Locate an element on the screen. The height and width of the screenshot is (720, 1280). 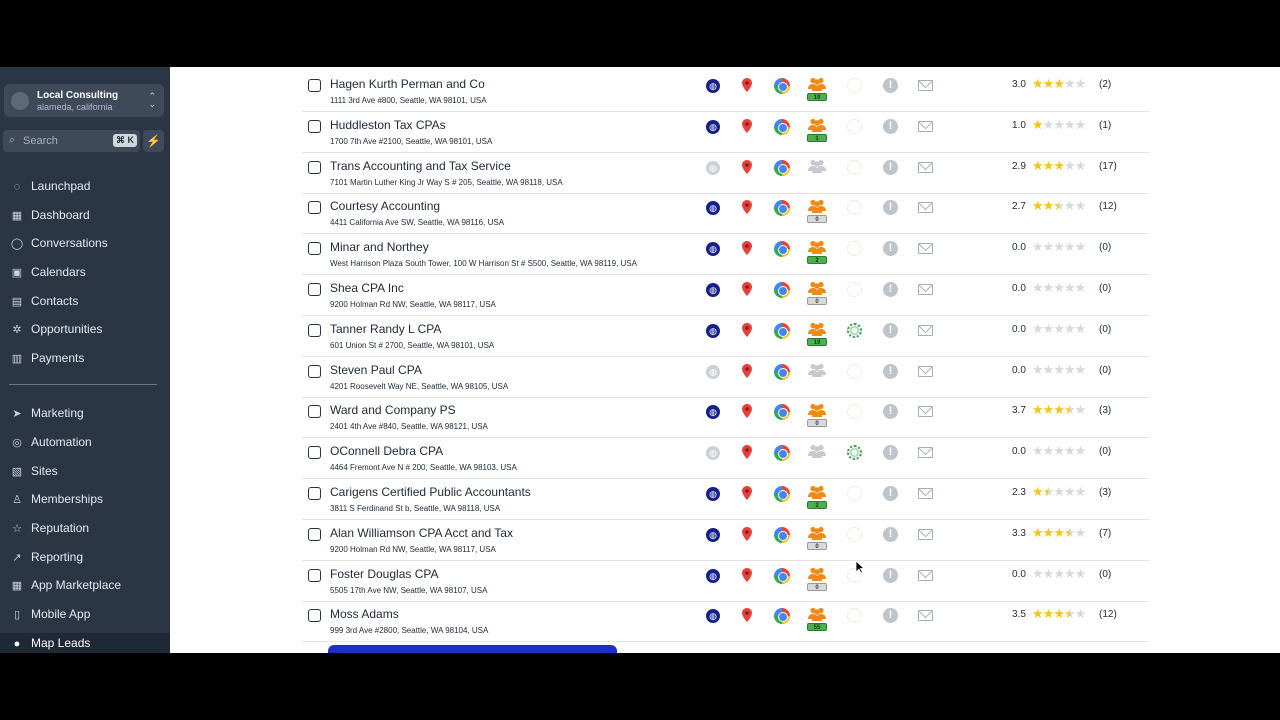
sidebar-item-opportunities: ✲ Opportunities is located at coordinates (55, 329).